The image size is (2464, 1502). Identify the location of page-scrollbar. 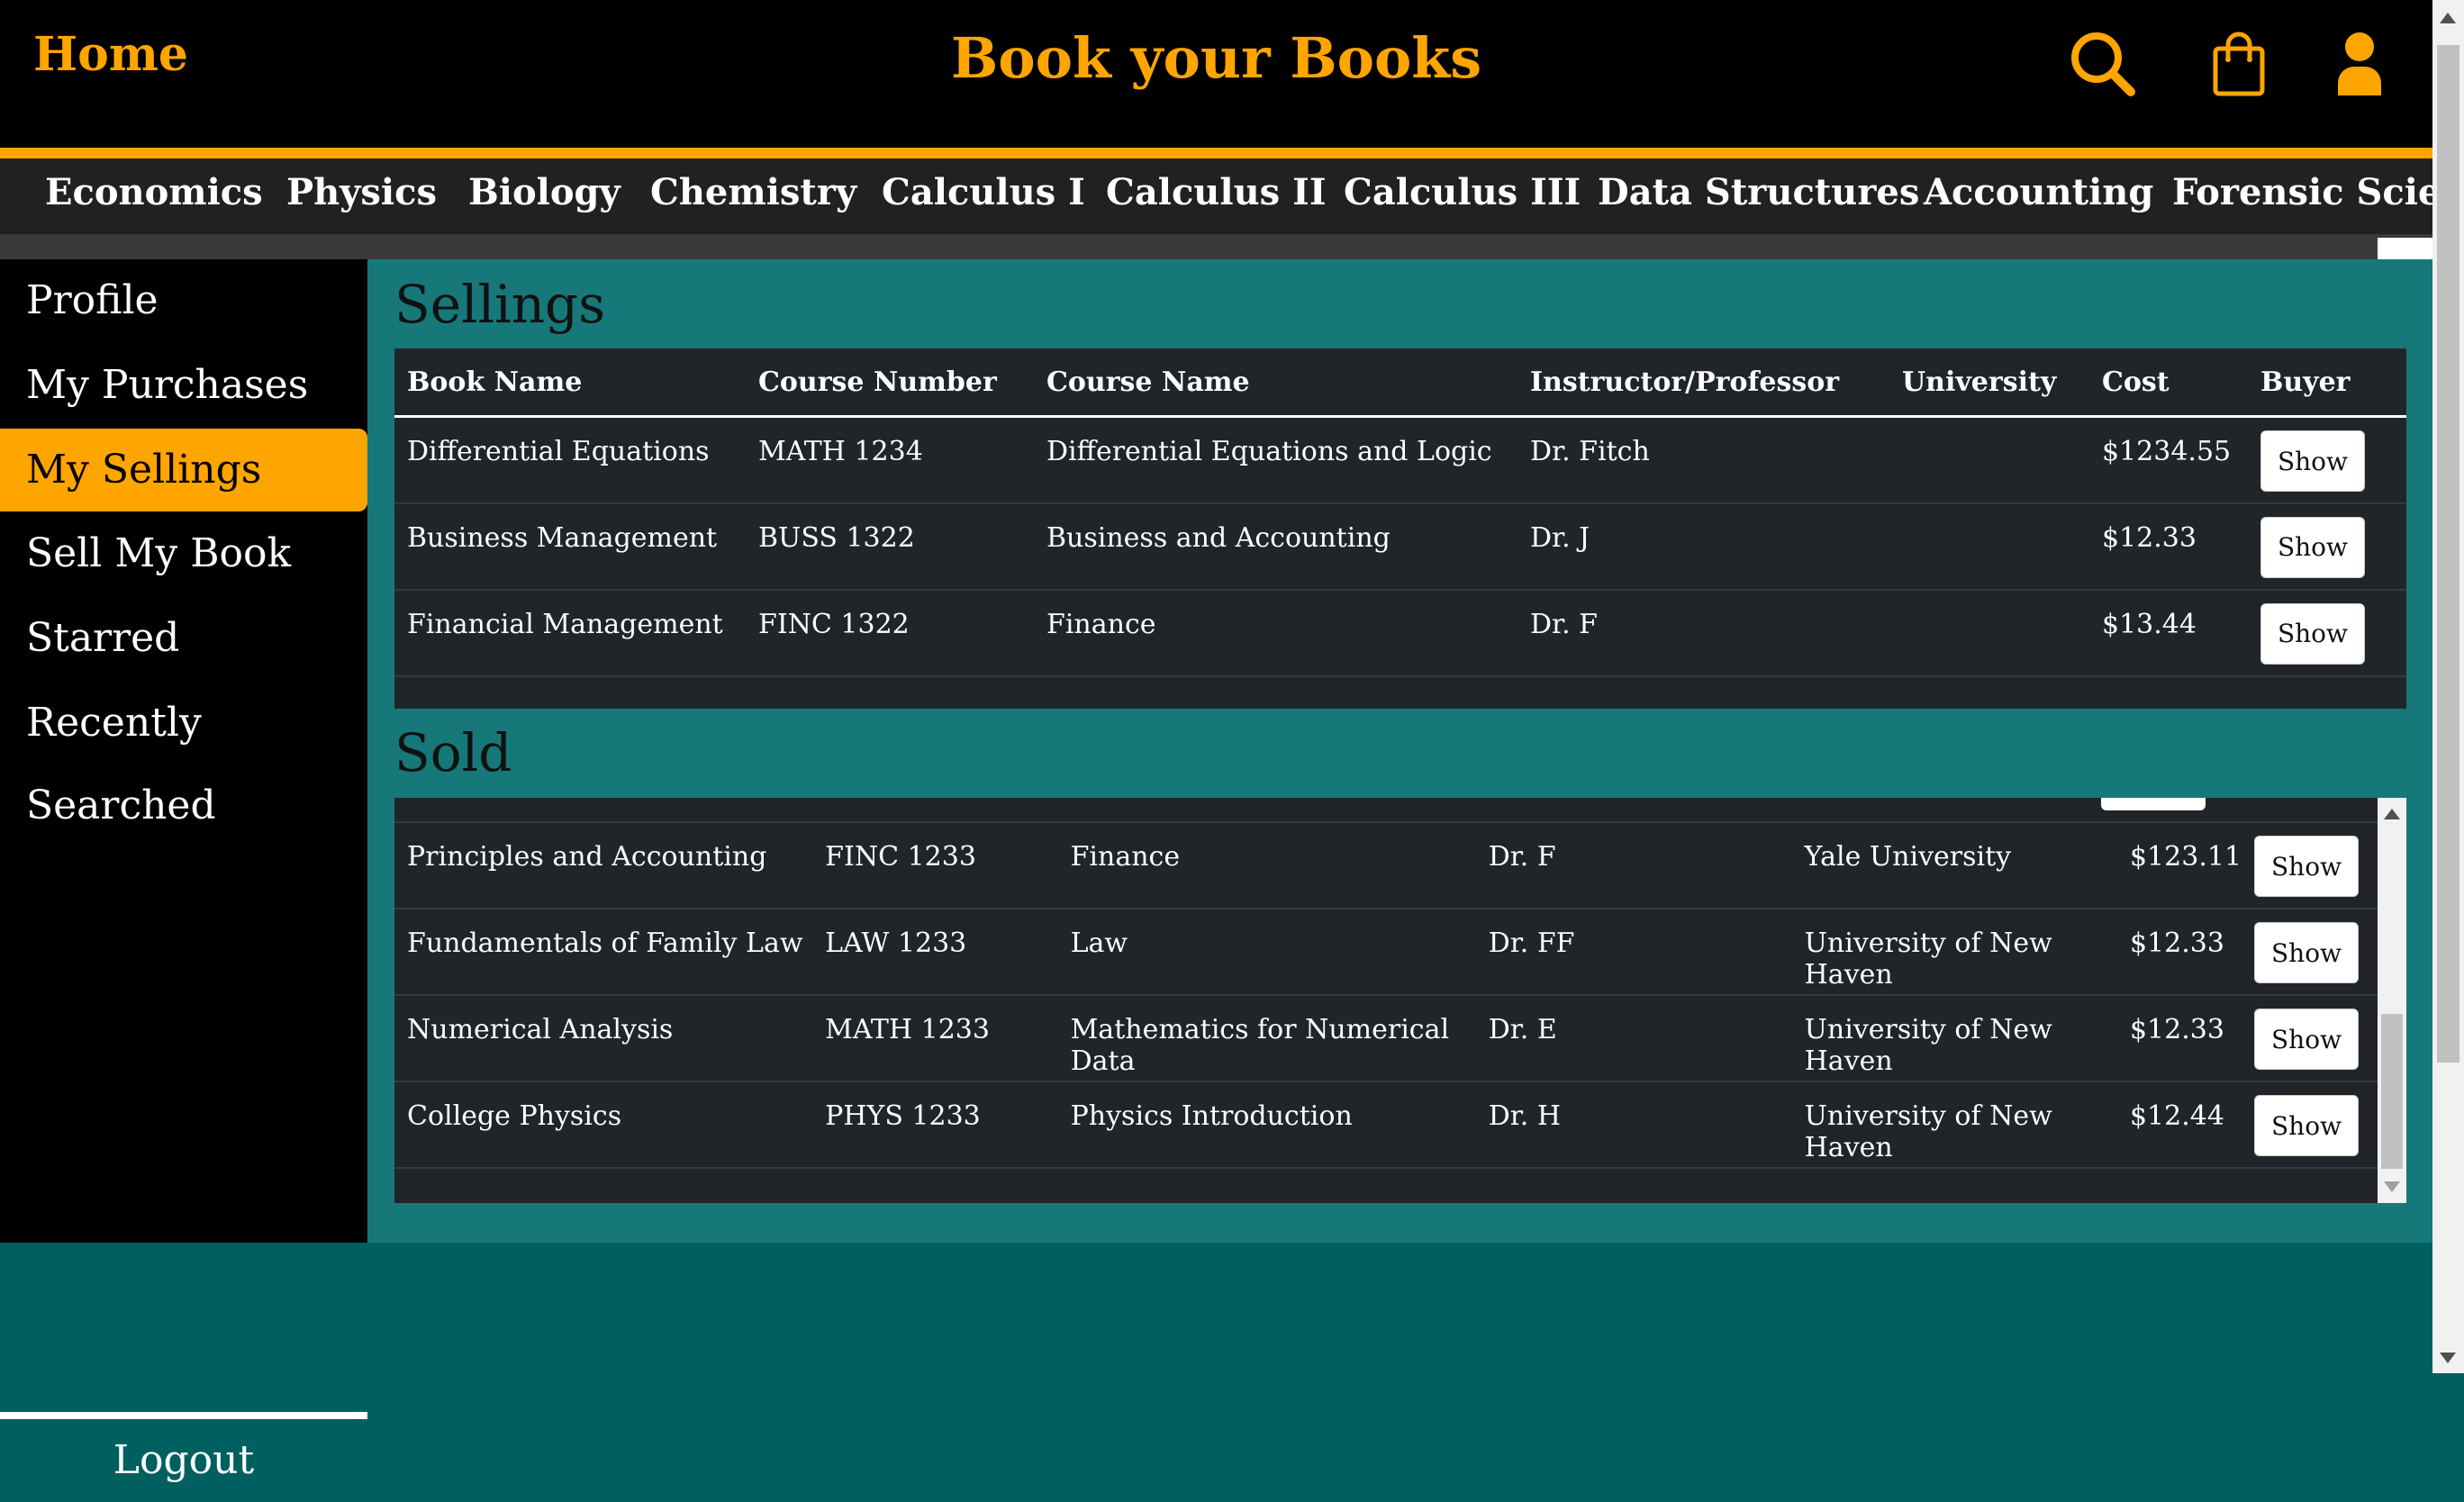
(2448, 687).